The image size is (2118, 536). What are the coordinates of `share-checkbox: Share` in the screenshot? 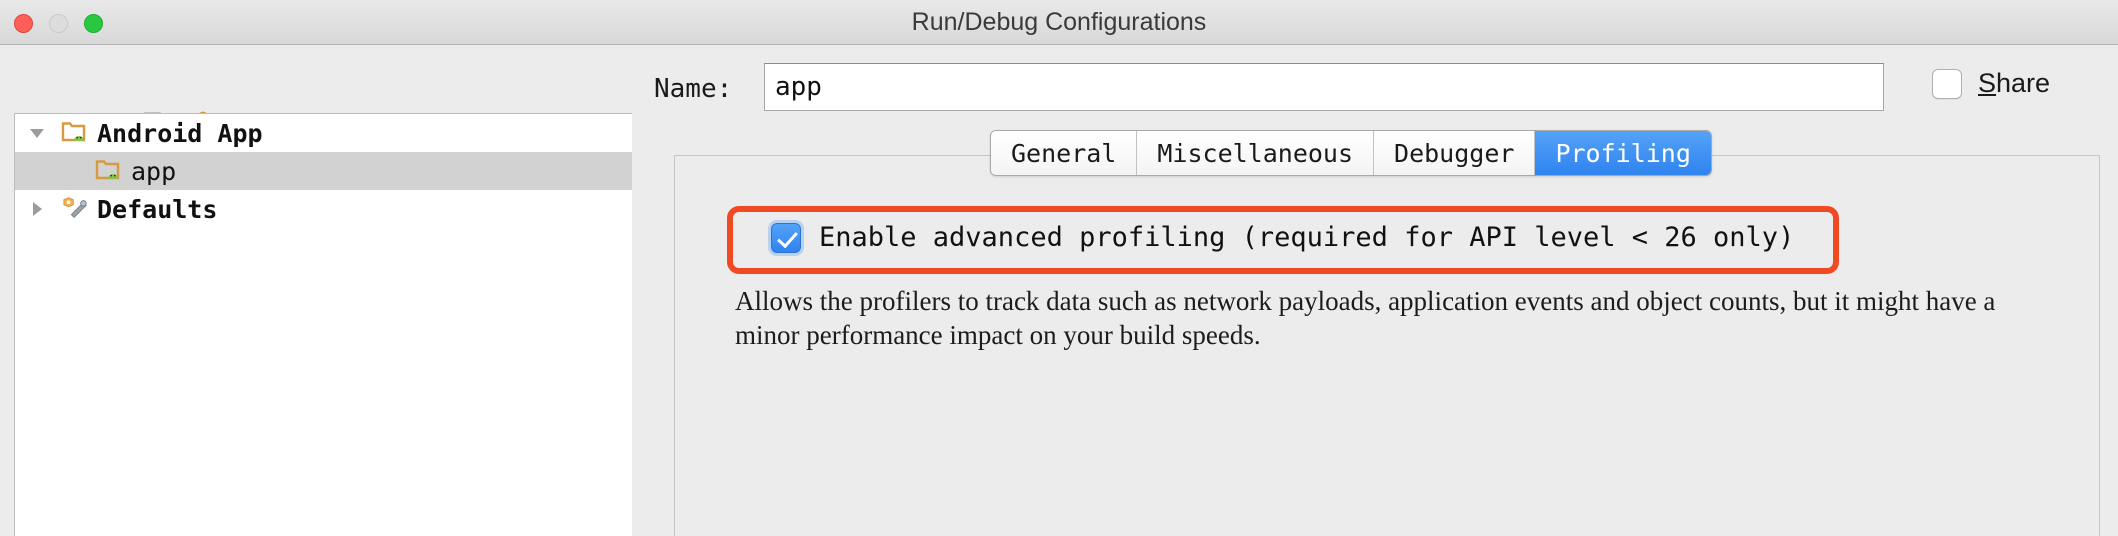 It's located at (1991, 83).